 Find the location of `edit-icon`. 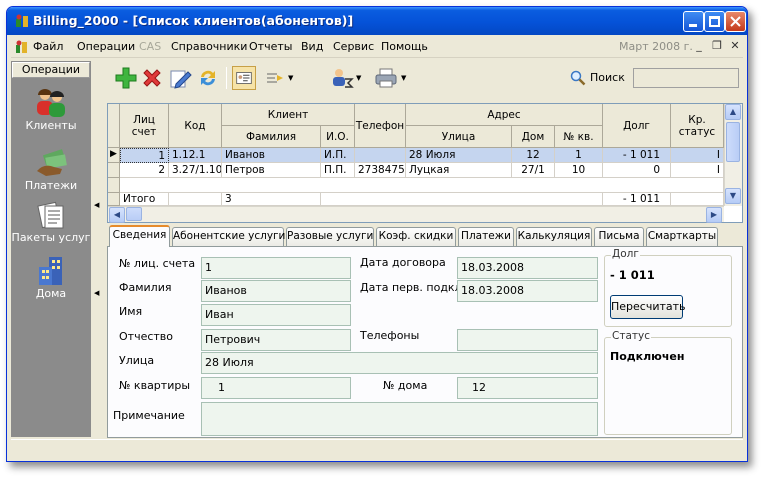

edit-icon is located at coordinates (180, 78).